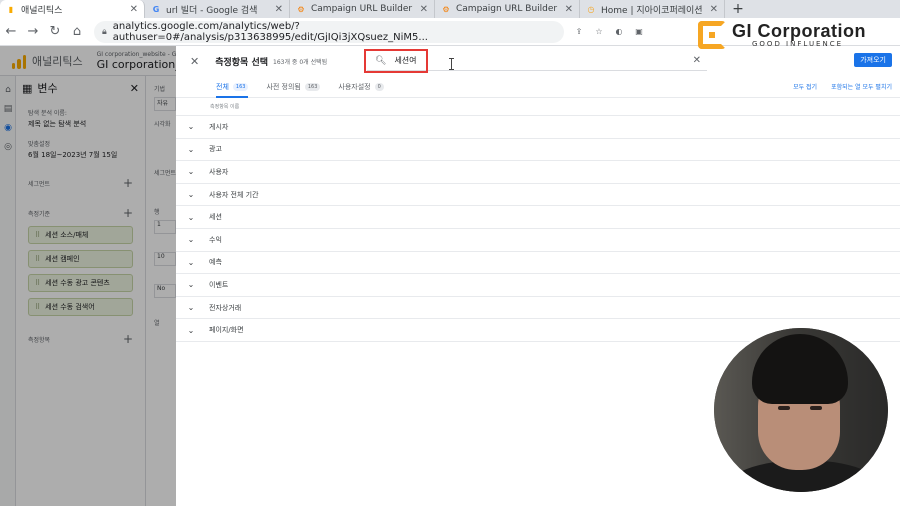 This screenshot has width=900, height=506. I want to click on import-button: 가져오기, so click(873, 60).